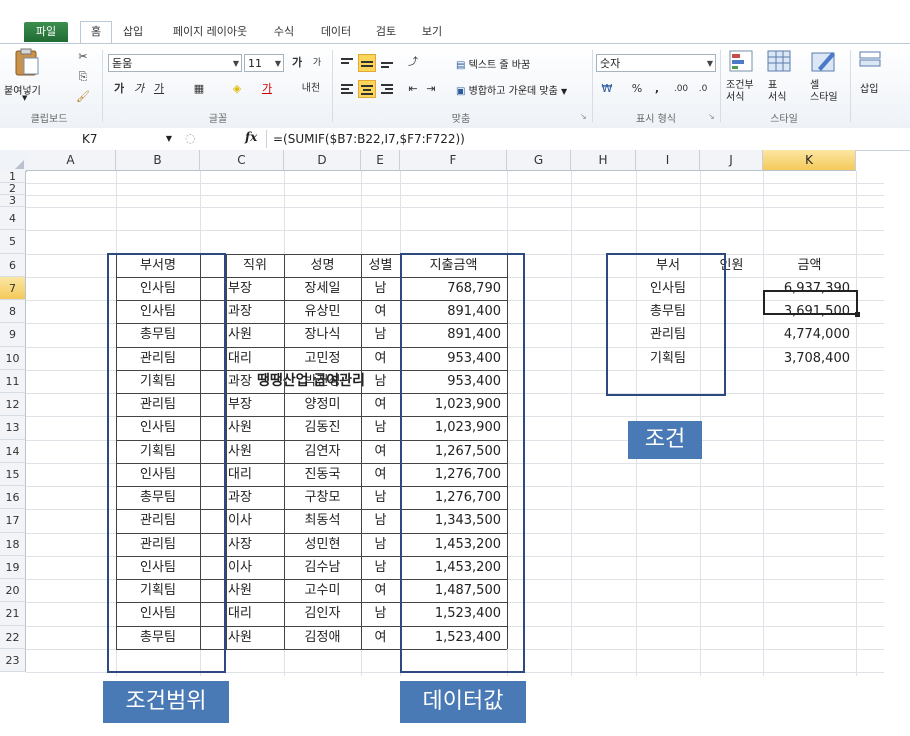 This screenshot has width=910, height=736. What do you see at coordinates (809, 160) in the screenshot?
I see `column-header-k: K` at bounding box center [809, 160].